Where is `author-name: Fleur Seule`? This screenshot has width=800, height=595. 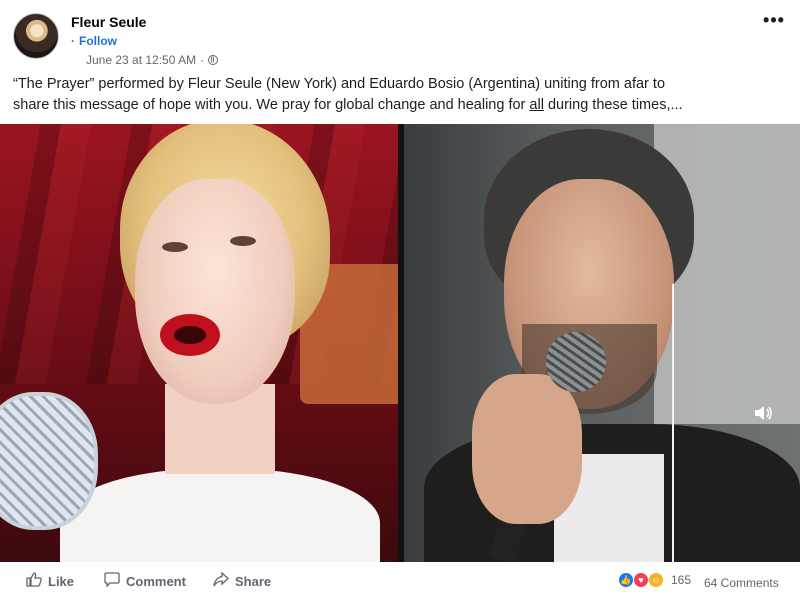 author-name: Fleur Seule is located at coordinates (108, 22).